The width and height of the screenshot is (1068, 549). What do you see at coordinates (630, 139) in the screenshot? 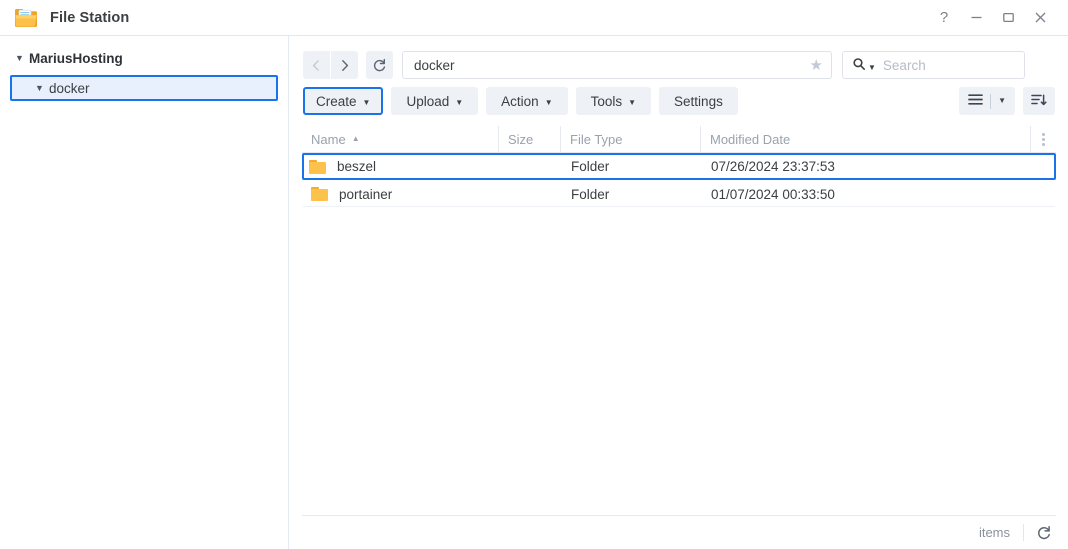
I see `column-header-file-type: File Type` at bounding box center [630, 139].